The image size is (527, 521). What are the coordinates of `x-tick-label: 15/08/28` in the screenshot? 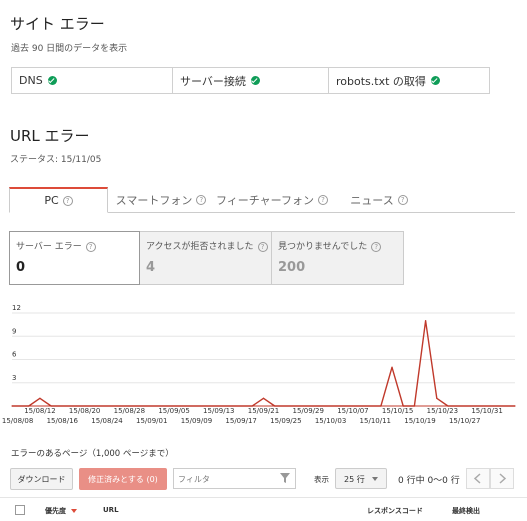 It's located at (129, 411).